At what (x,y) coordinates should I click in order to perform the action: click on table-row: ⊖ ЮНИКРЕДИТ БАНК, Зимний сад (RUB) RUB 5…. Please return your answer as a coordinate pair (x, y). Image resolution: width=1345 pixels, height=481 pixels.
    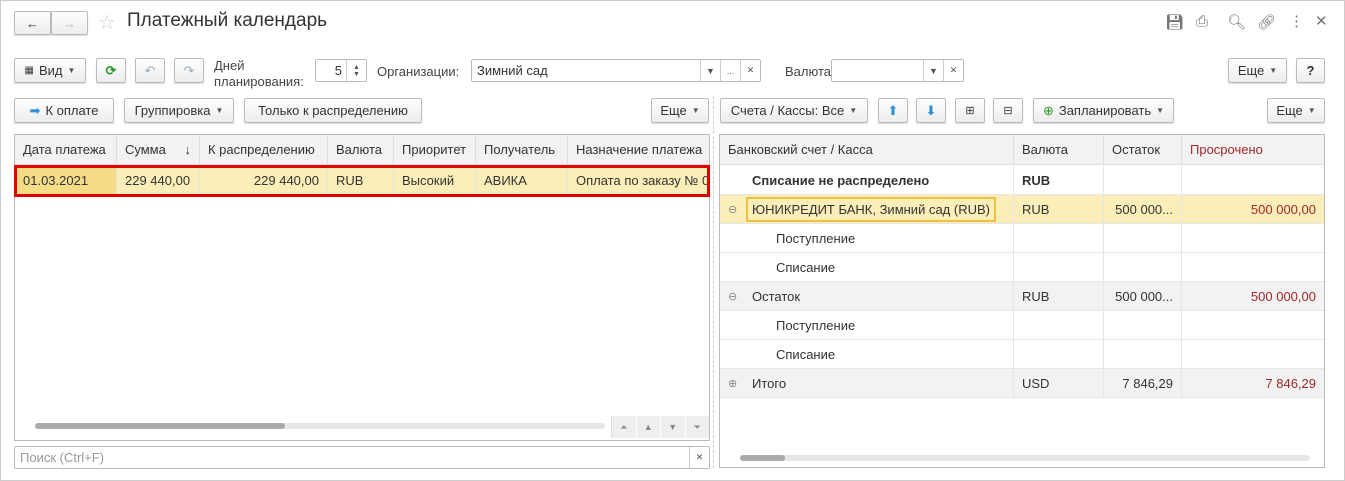
    Looking at the image, I should click on (1022, 209).